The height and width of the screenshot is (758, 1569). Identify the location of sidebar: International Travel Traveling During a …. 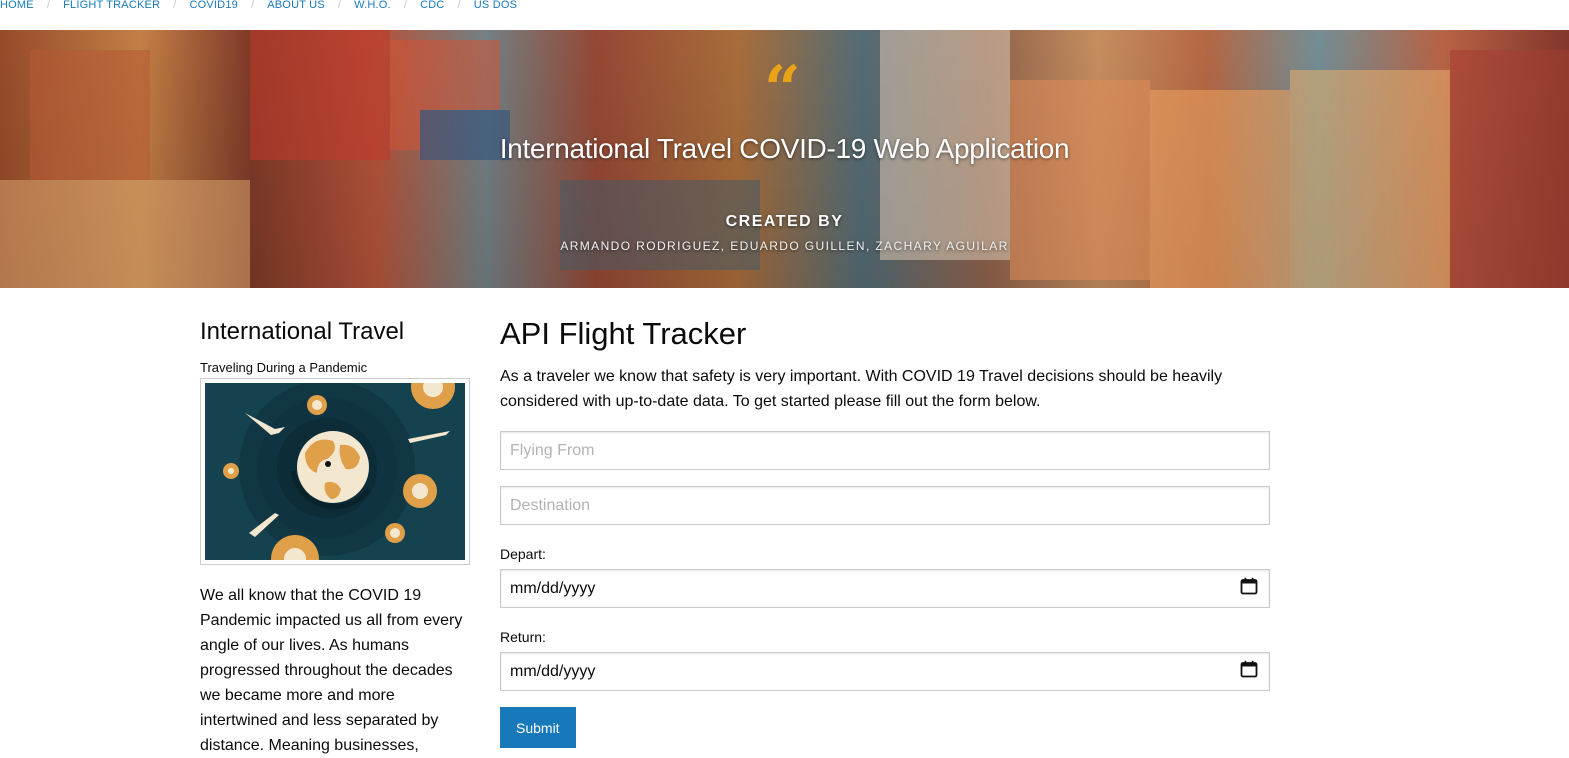
(336, 538).